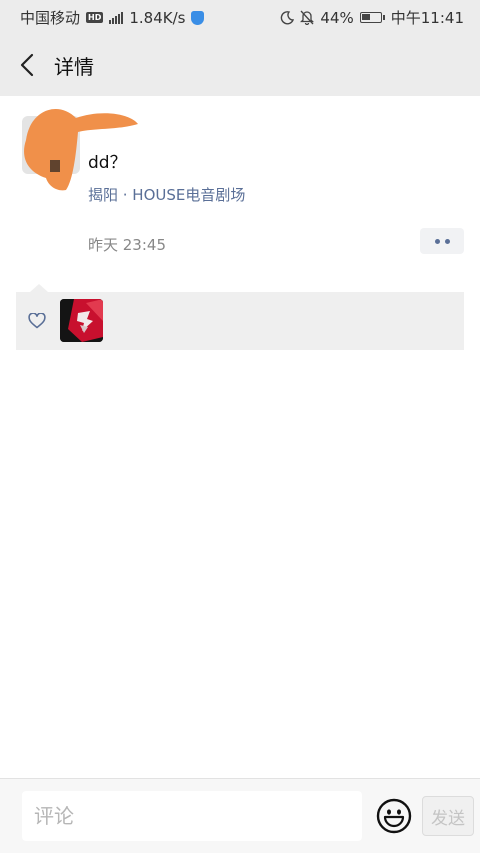 This screenshot has height=853, width=480. Describe the element at coordinates (50, 18) in the screenshot. I see `carrier-name: 中国移动` at that location.